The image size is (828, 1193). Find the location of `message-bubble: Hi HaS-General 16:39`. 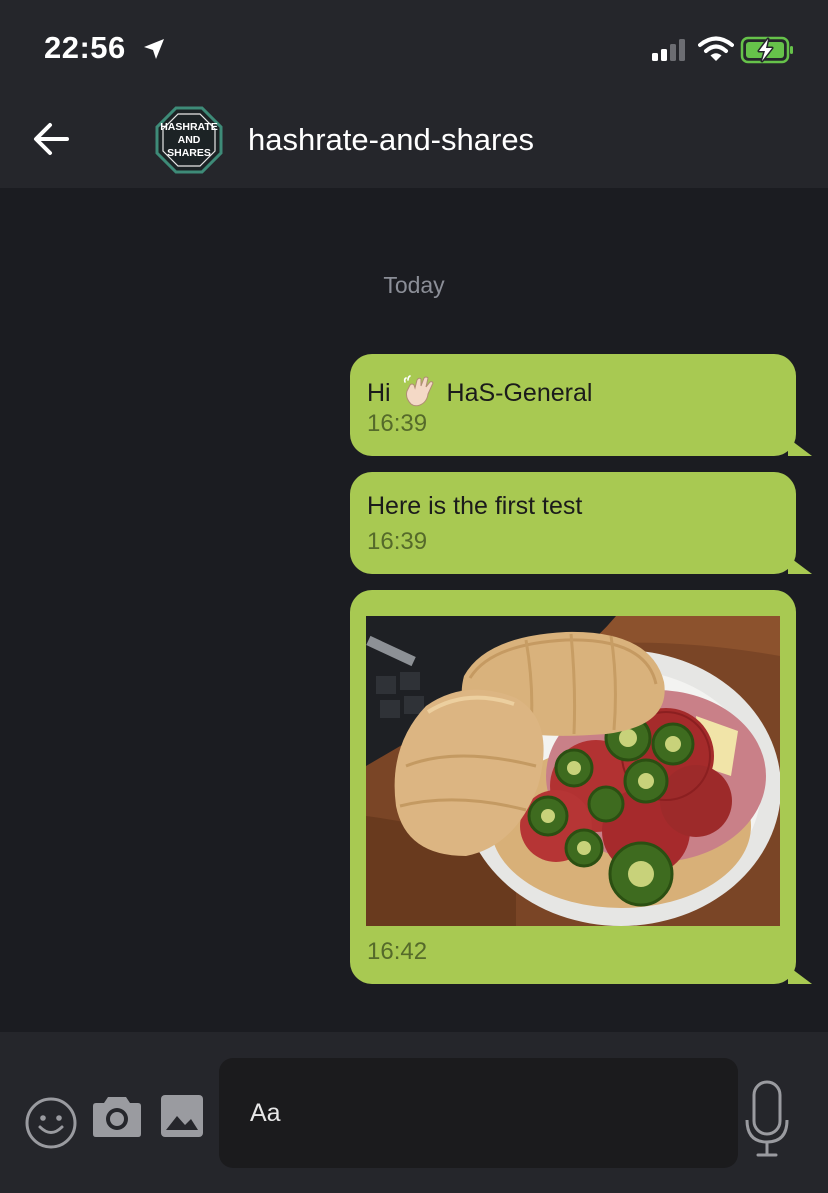

message-bubble: Hi HaS-General 16:39 is located at coordinates (581, 405).